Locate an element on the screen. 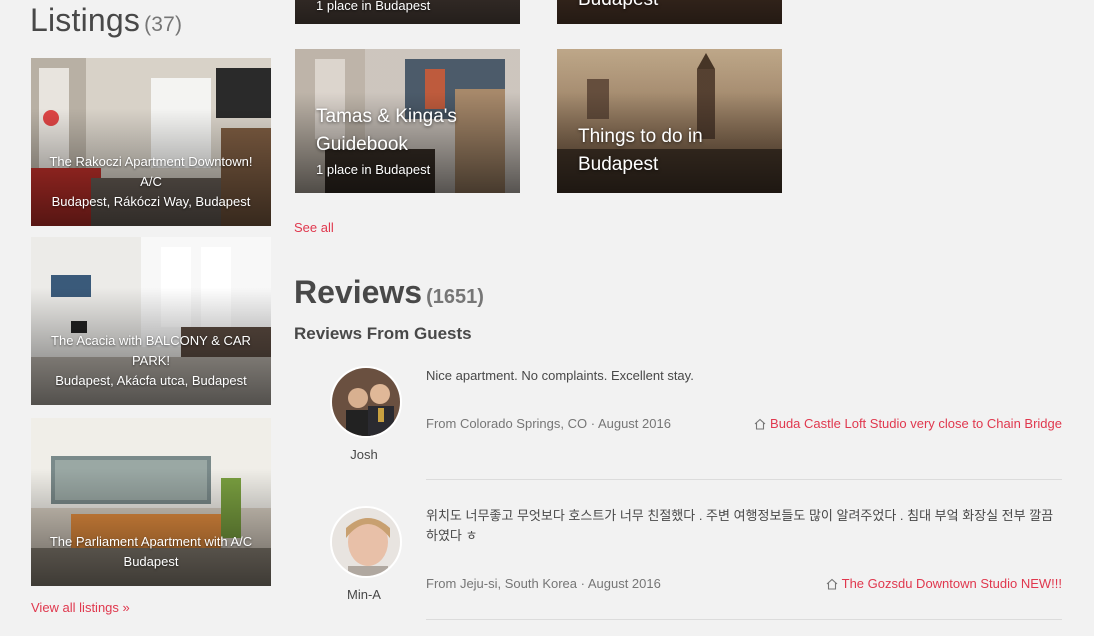 The image size is (1094, 636). view-all-listings-link: View all listings » is located at coordinates (80, 607).